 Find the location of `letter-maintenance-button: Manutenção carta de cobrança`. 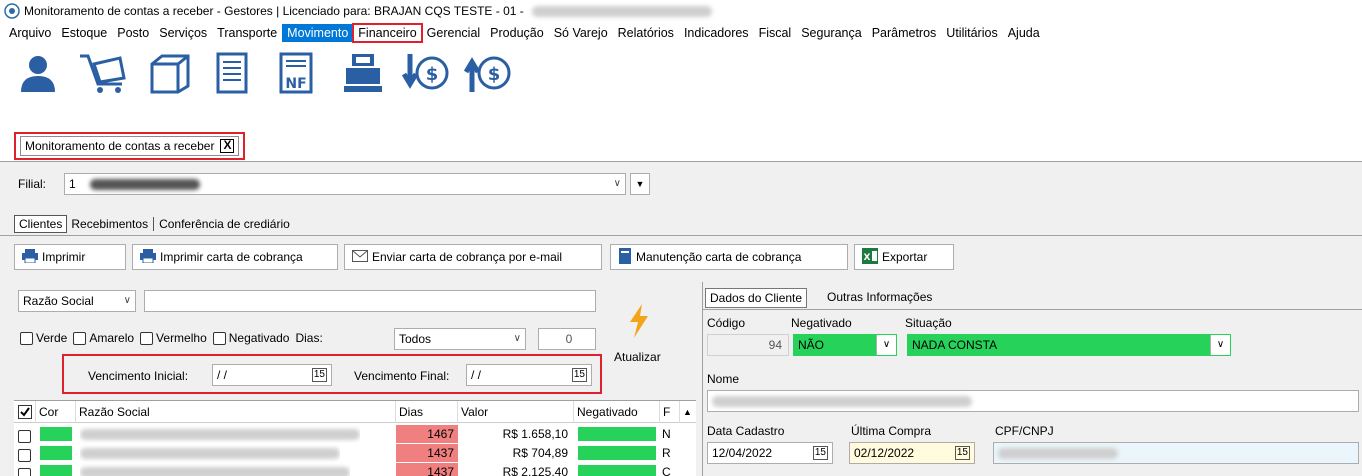

letter-maintenance-button: Manutenção carta de cobrança is located at coordinates (729, 257).